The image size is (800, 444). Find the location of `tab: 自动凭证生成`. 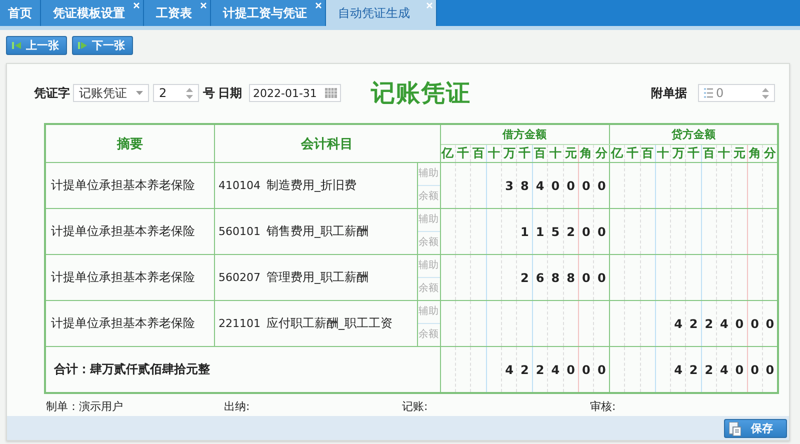

tab: 自动凭证生成 is located at coordinates (381, 13).